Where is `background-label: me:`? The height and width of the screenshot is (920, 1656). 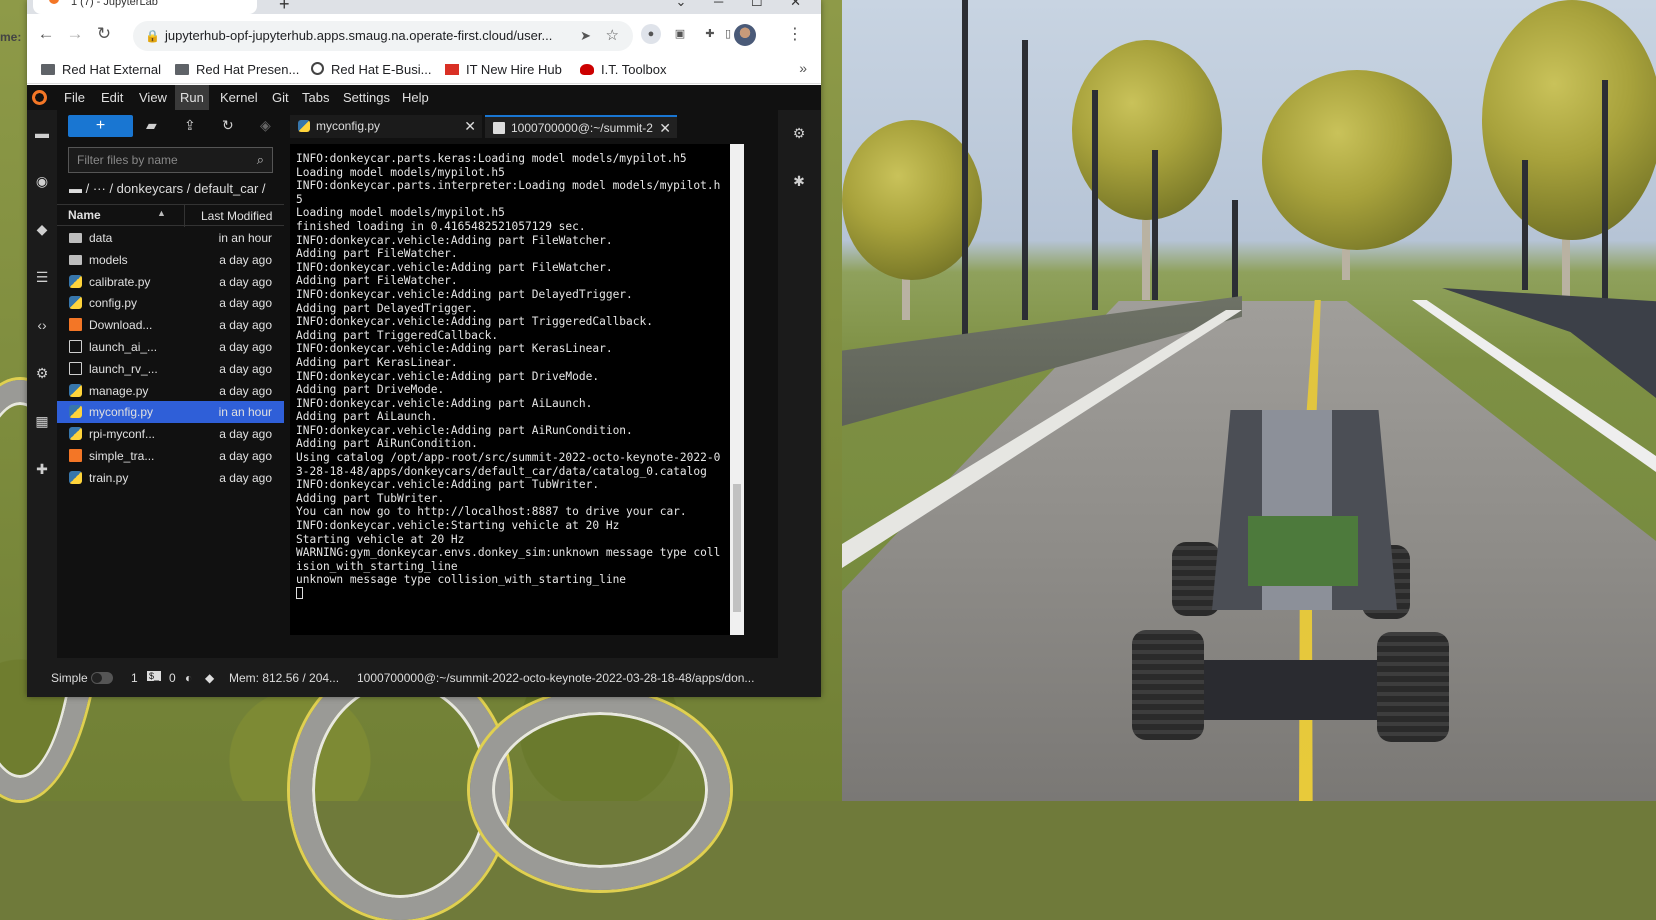 background-label: me: is located at coordinates (11, 37).